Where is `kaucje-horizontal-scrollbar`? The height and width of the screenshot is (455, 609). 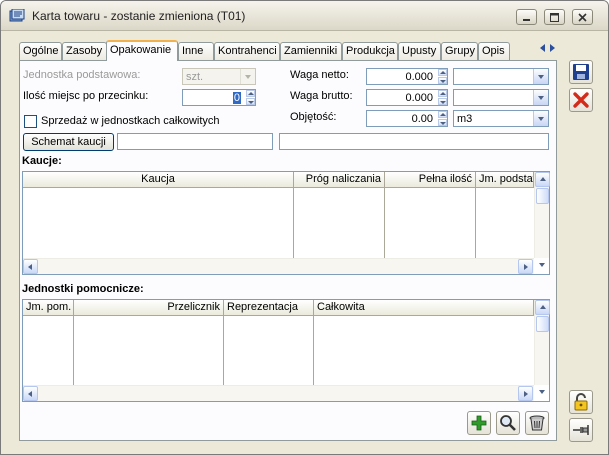 kaucje-horizontal-scrollbar is located at coordinates (278, 266).